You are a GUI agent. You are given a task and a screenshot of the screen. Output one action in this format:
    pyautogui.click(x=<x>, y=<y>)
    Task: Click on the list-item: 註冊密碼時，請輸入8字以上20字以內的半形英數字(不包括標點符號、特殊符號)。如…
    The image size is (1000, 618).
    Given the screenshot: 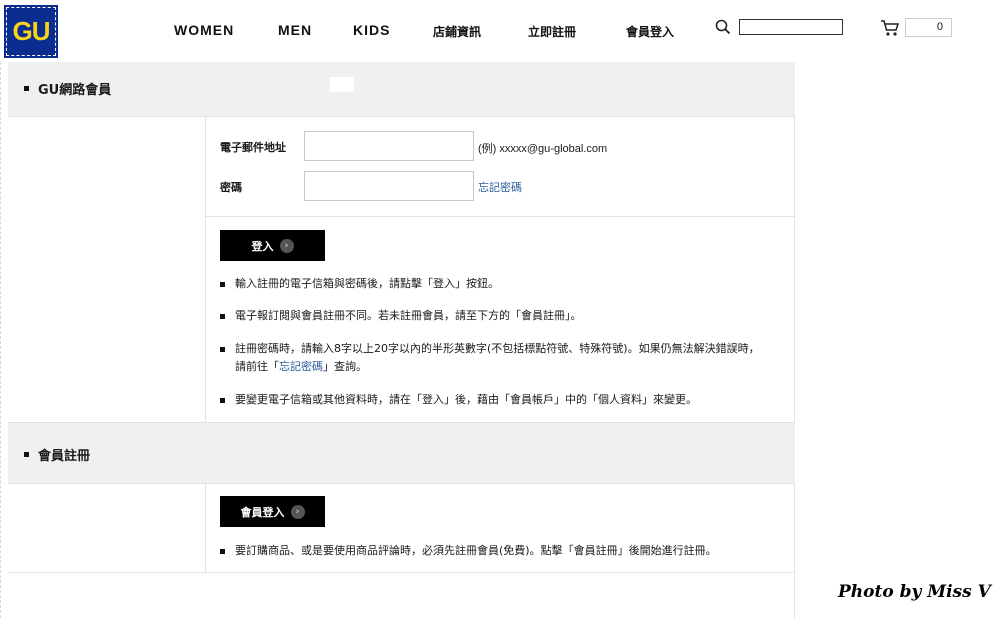 What is the action you would take?
    pyautogui.click(x=500, y=358)
    